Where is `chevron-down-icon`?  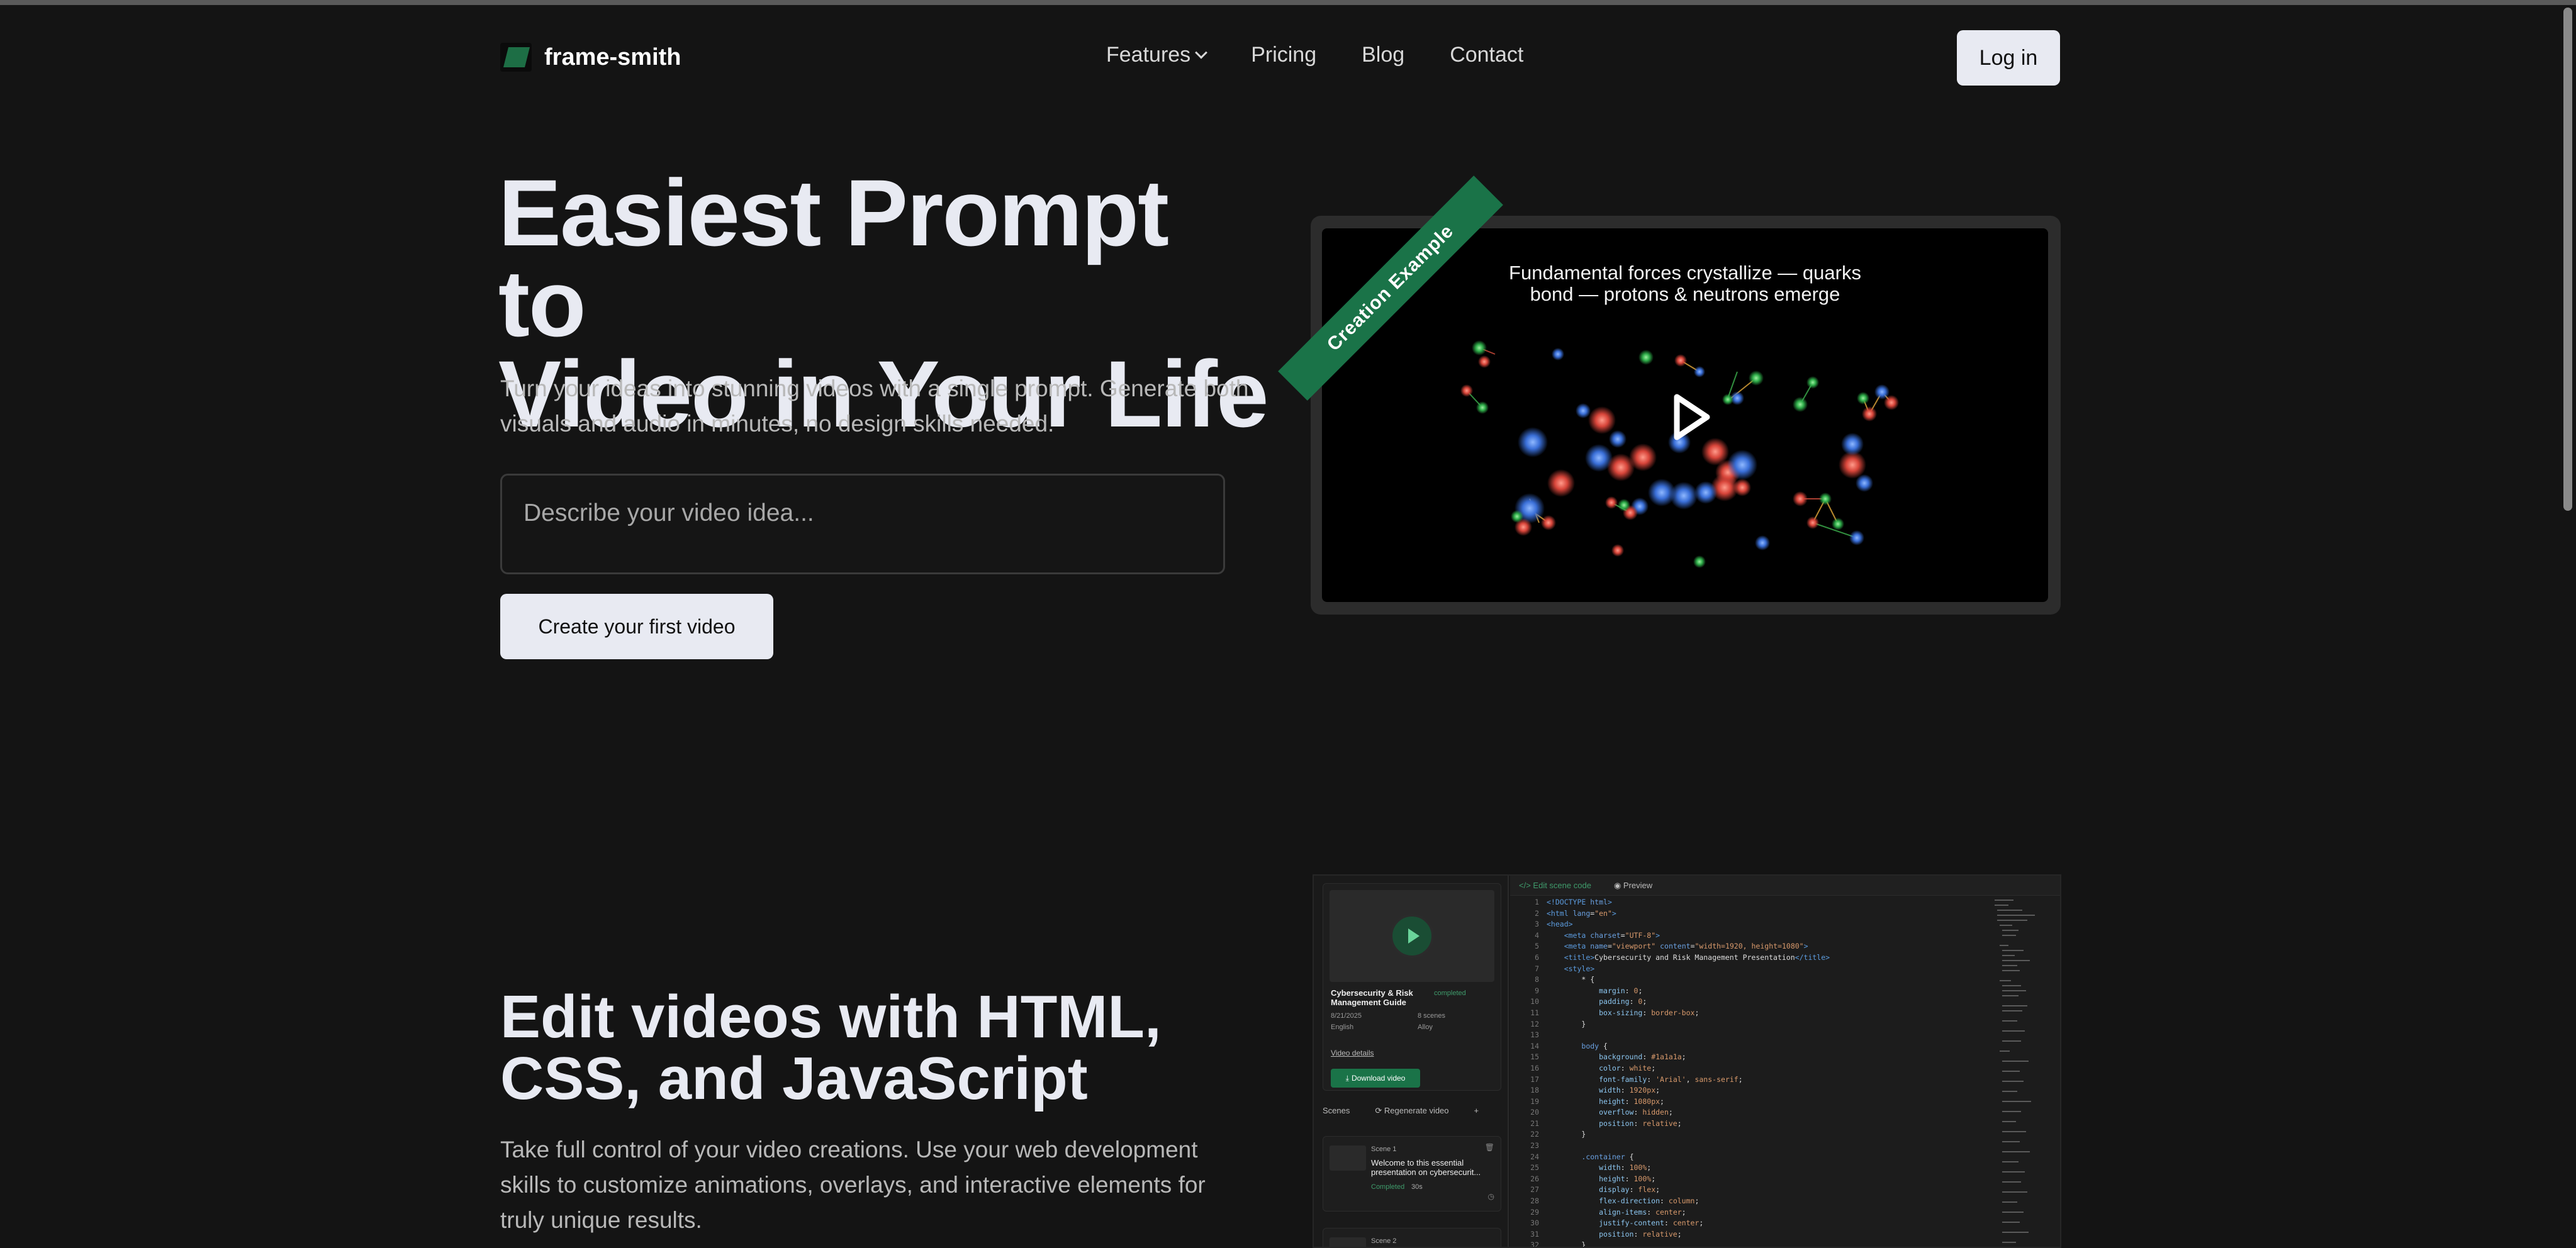 chevron-down-icon is located at coordinates (1201, 52).